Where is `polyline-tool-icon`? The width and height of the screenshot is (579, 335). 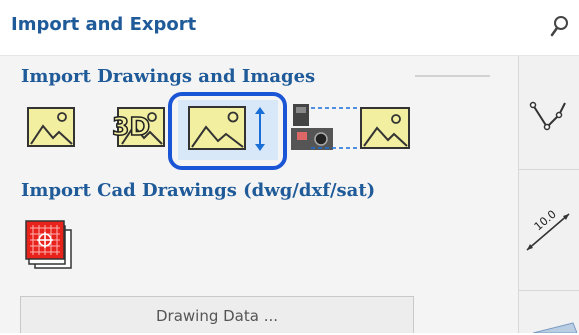
polyline-tool-icon is located at coordinates (549, 117).